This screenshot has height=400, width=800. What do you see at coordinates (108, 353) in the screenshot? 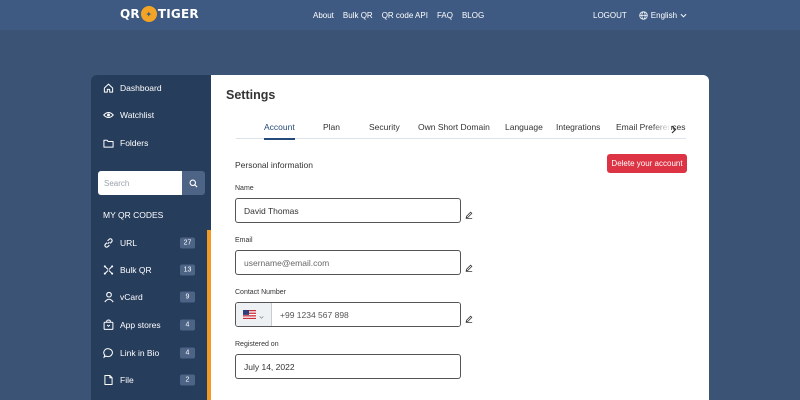
I see `chat-icon` at bounding box center [108, 353].